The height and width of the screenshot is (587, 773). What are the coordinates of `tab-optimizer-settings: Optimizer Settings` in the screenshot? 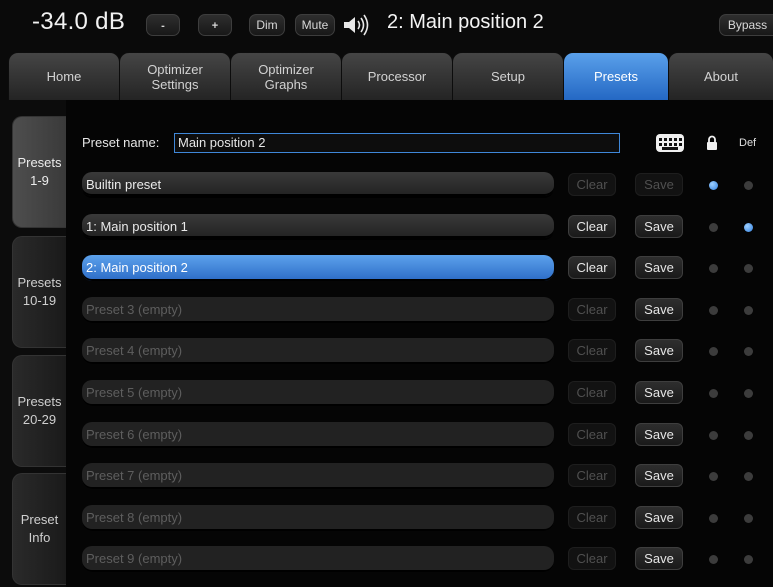 It's located at (175, 76).